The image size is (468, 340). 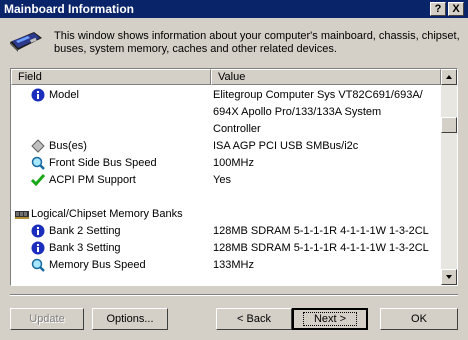 I want to click on vertical-scrollbar, so click(x=449, y=177).